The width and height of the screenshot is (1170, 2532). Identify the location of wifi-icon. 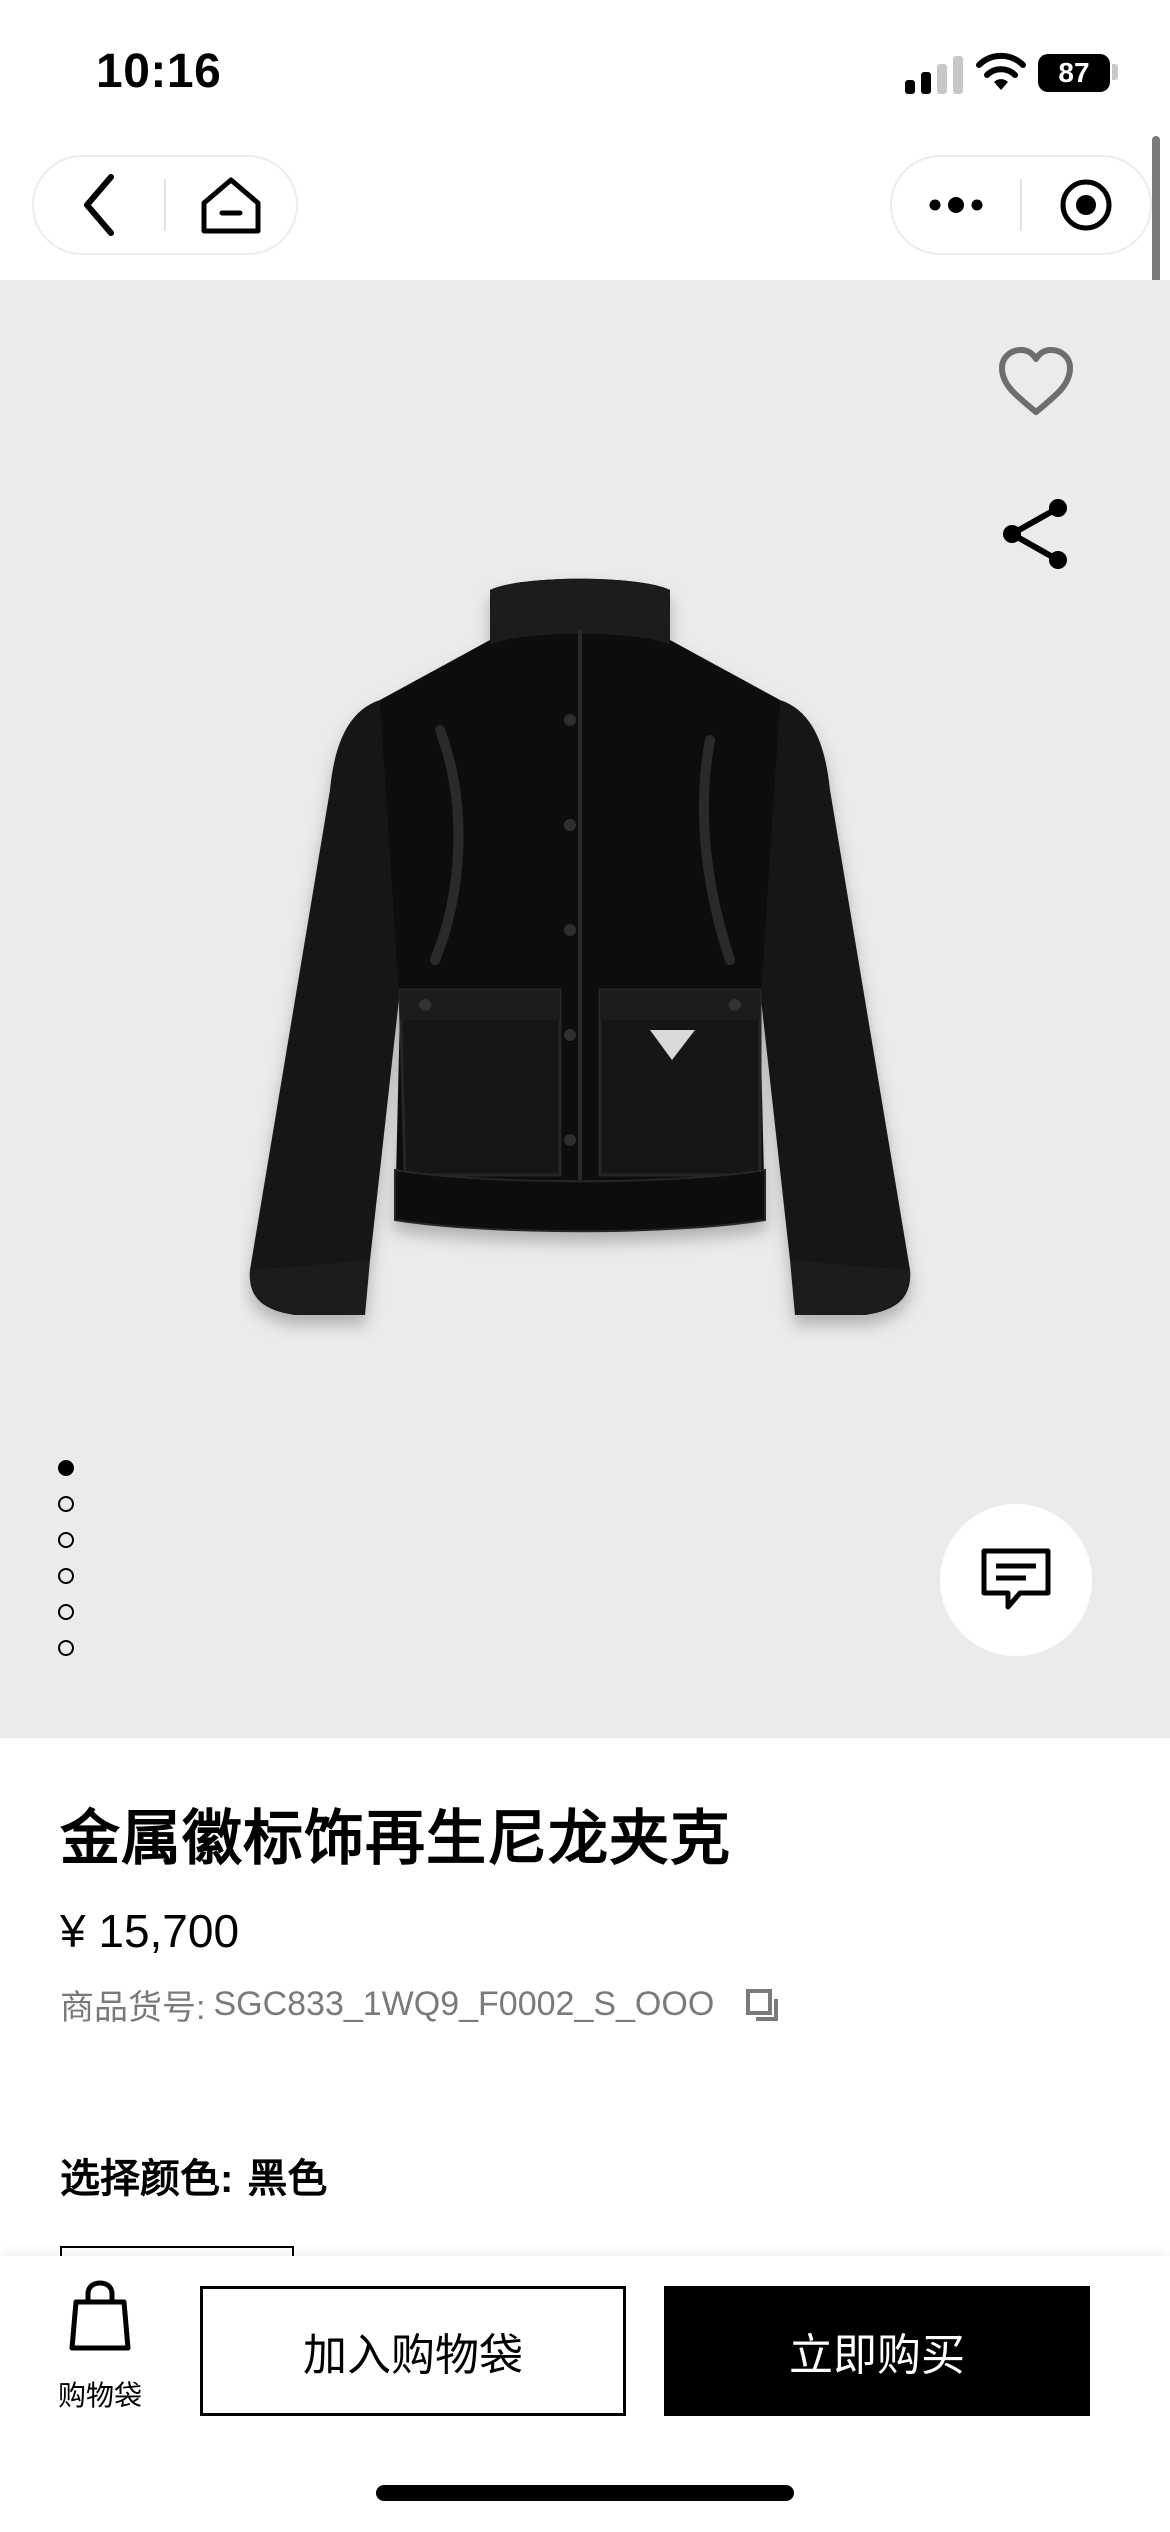
(1001, 72).